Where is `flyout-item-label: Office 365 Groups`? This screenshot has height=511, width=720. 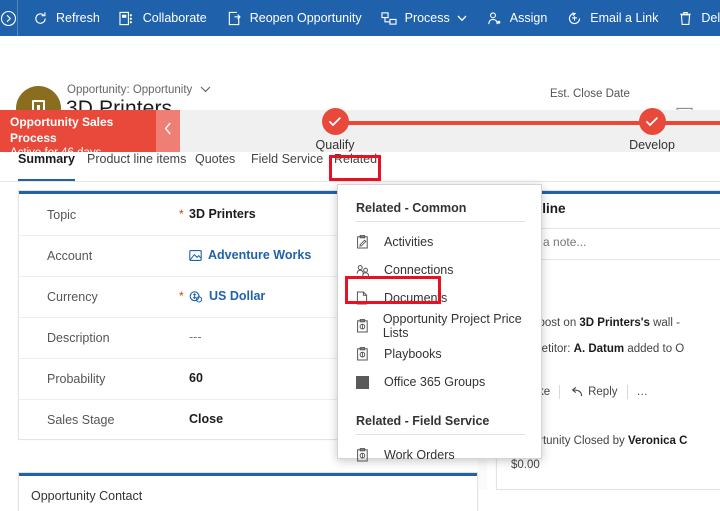 flyout-item-label: Office 365 Groups is located at coordinates (435, 382).